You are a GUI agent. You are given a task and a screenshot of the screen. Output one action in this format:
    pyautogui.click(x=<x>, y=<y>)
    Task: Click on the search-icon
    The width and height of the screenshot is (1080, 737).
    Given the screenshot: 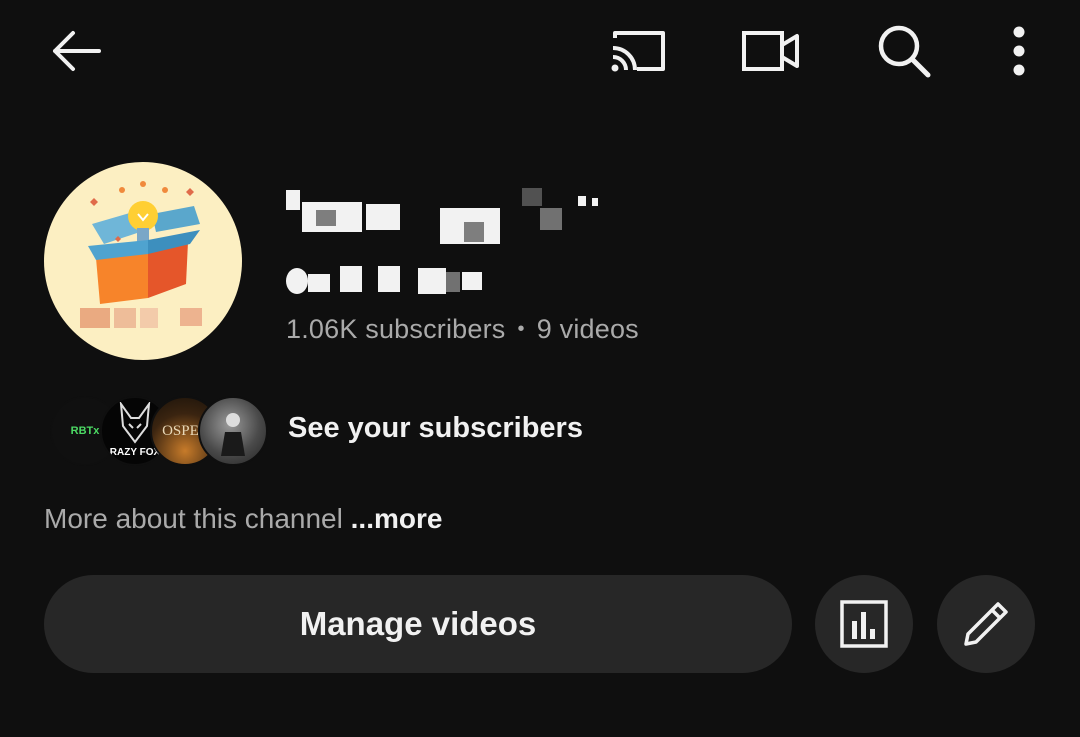 What is the action you would take?
    pyautogui.click(x=904, y=51)
    